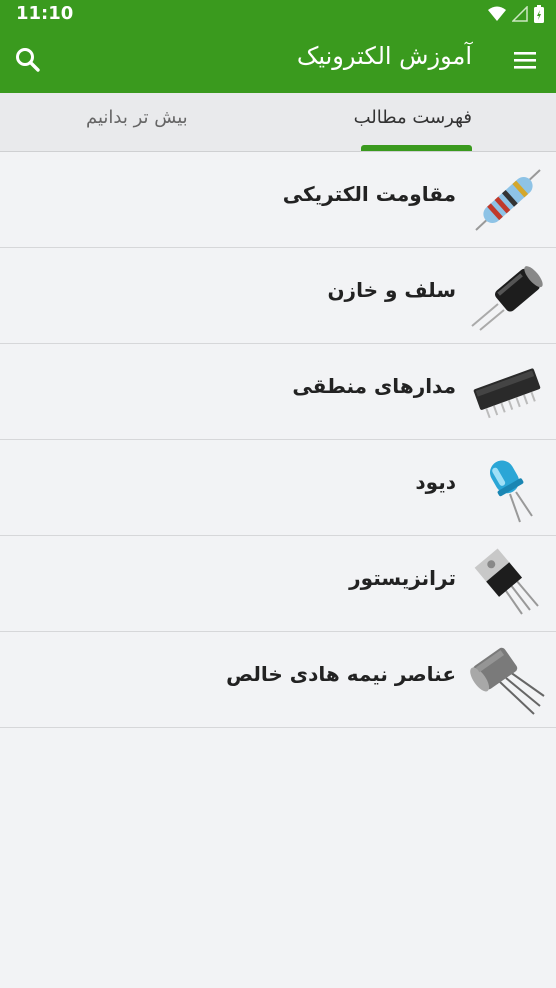 This screenshot has height=988, width=556. I want to click on signal-icon, so click(520, 14).